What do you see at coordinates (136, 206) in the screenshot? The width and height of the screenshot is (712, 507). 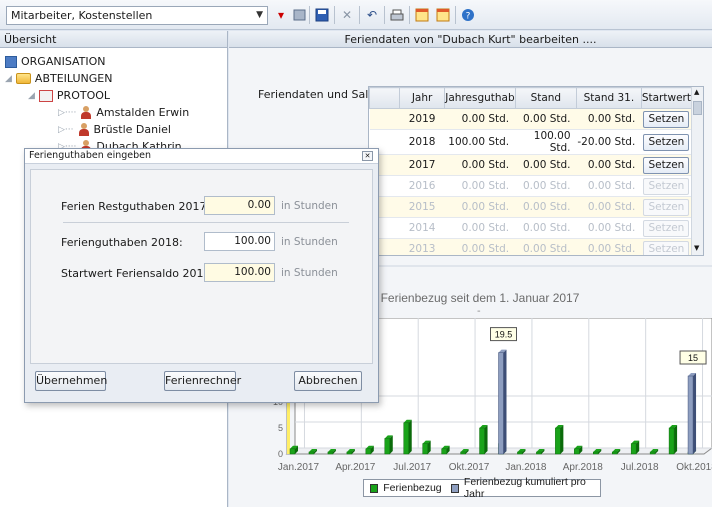 I see `field-label-restguthaben: Ferien Restguthaben 2017:` at bounding box center [136, 206].